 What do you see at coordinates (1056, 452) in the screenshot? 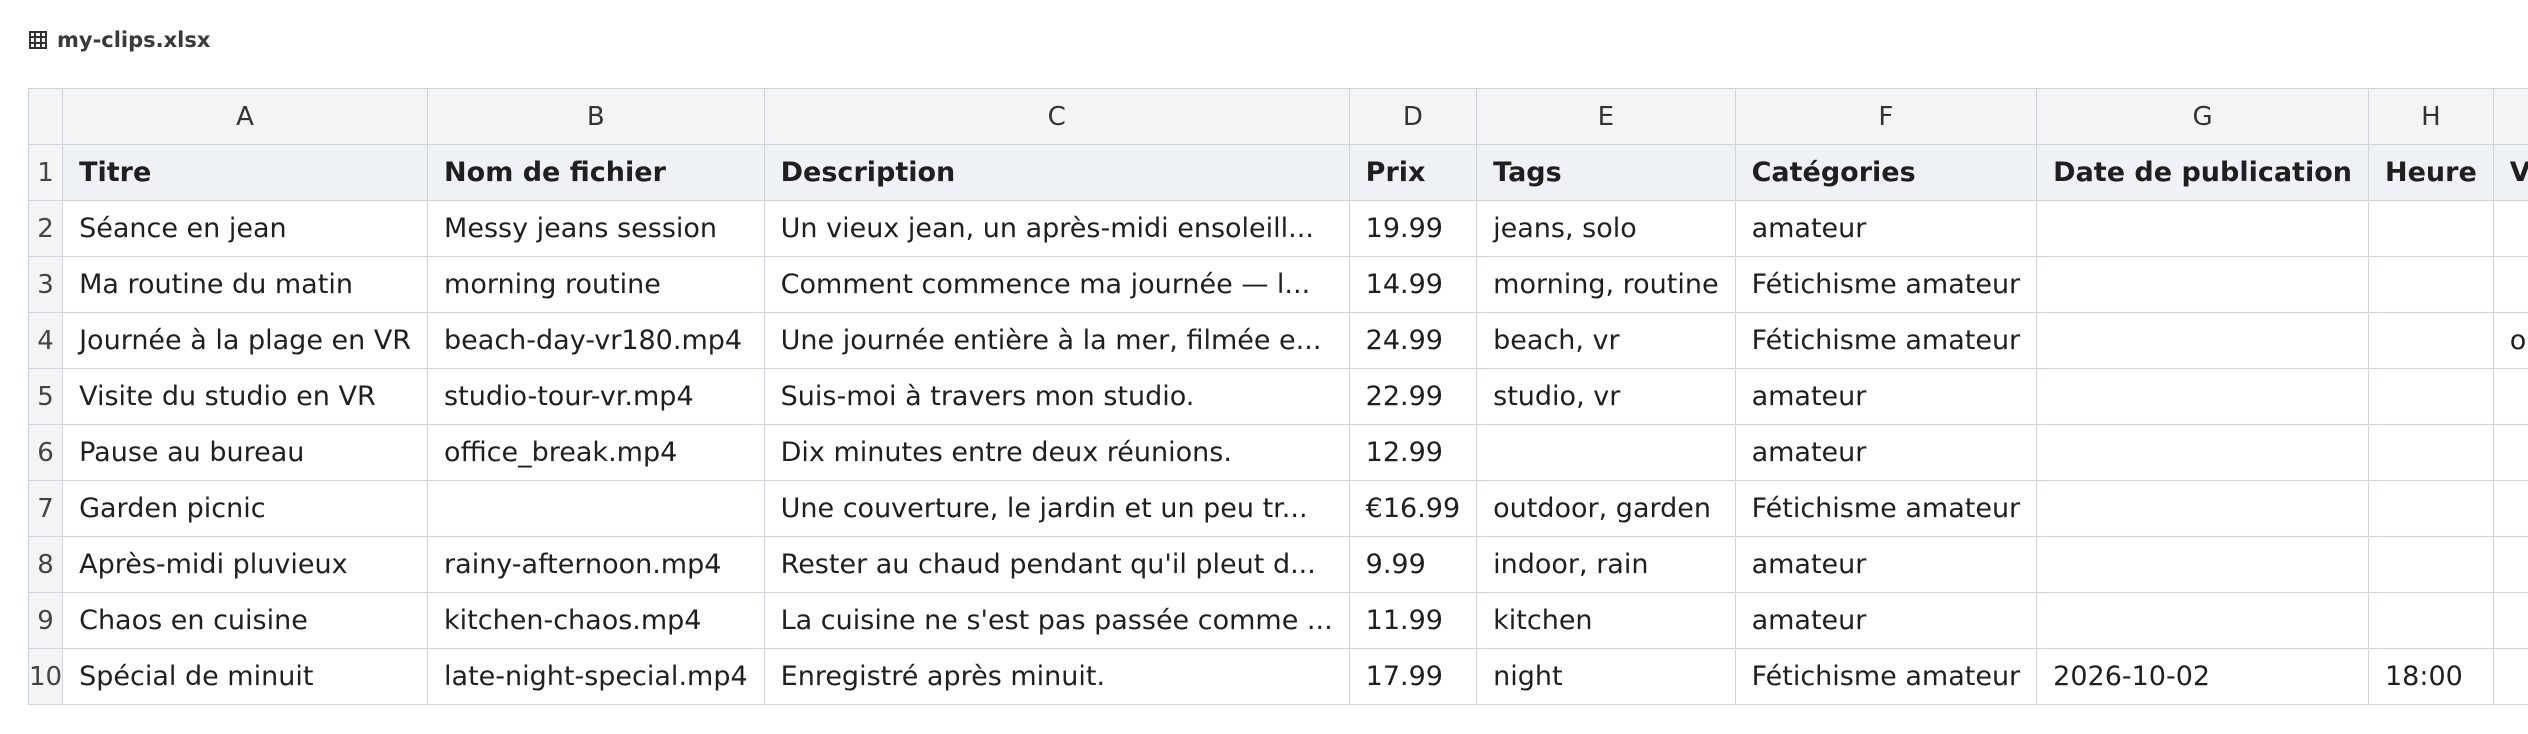
I see `cell-c6: Dix minutes entre deux réunions.` at bounding box center [1056, 452].